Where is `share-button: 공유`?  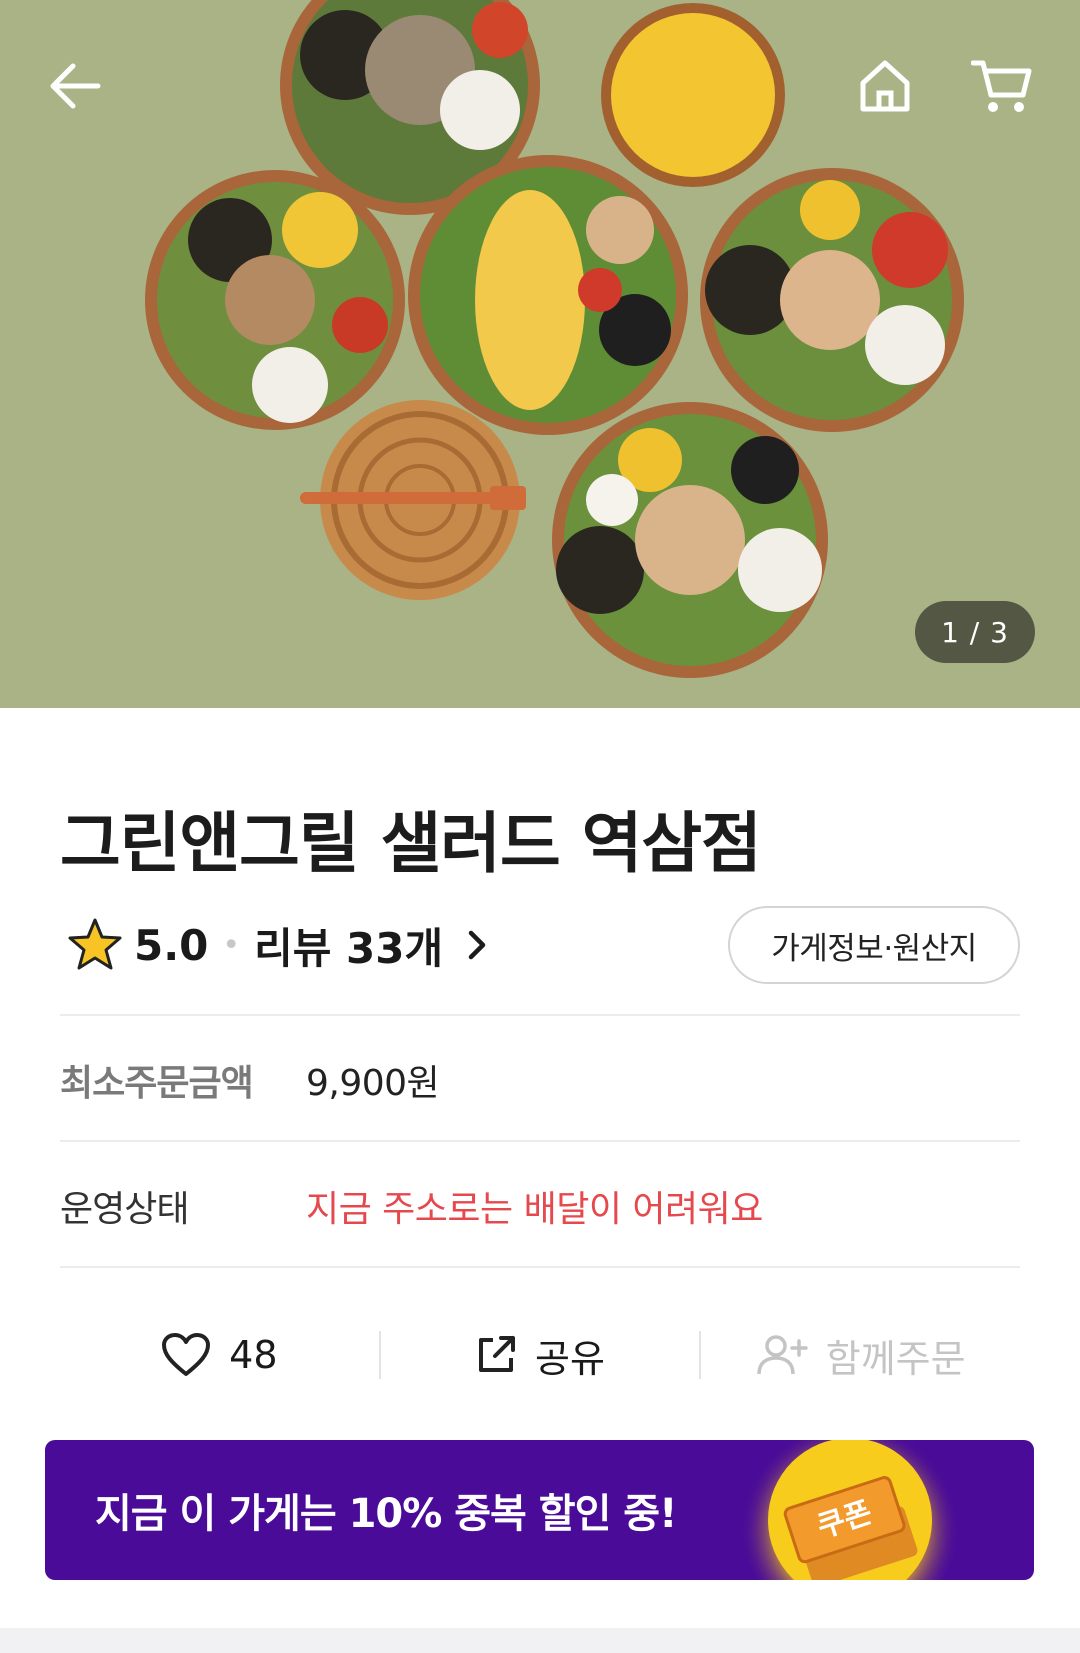 share-button: 공유 is located at coordinates (540, 1355).